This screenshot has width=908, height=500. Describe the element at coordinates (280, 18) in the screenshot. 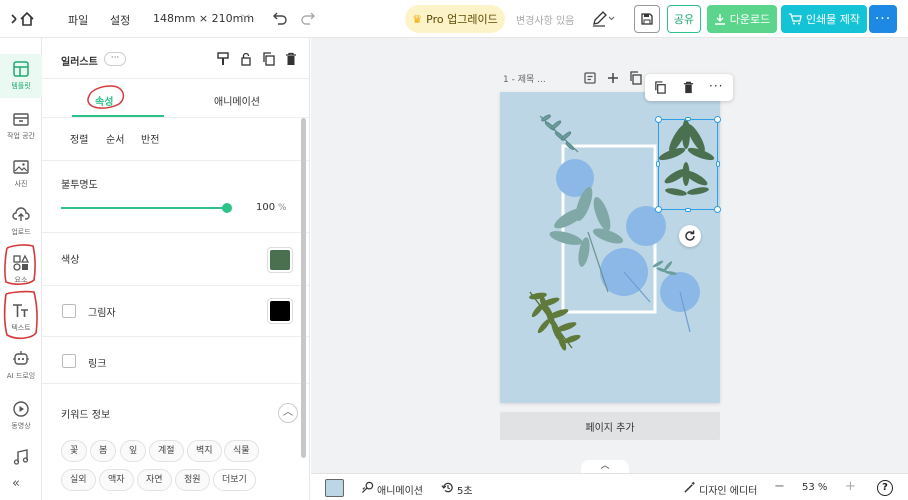

I see `undo-icon` at that location.